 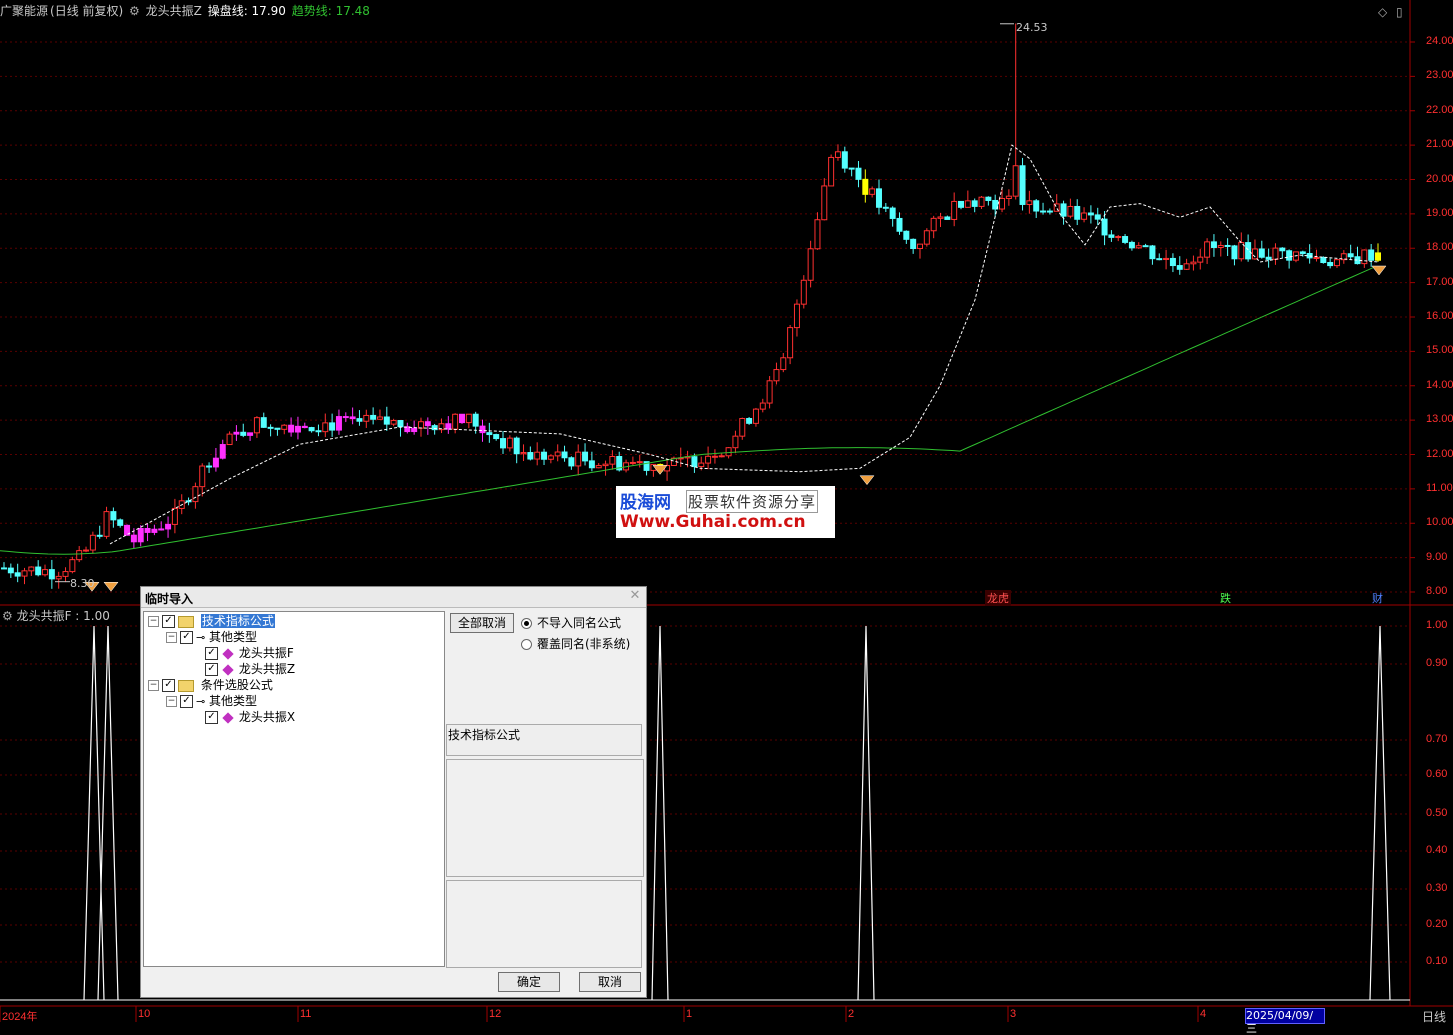 I want to click on radio-label: 不导入同名公式, so click(x=579, y=623).